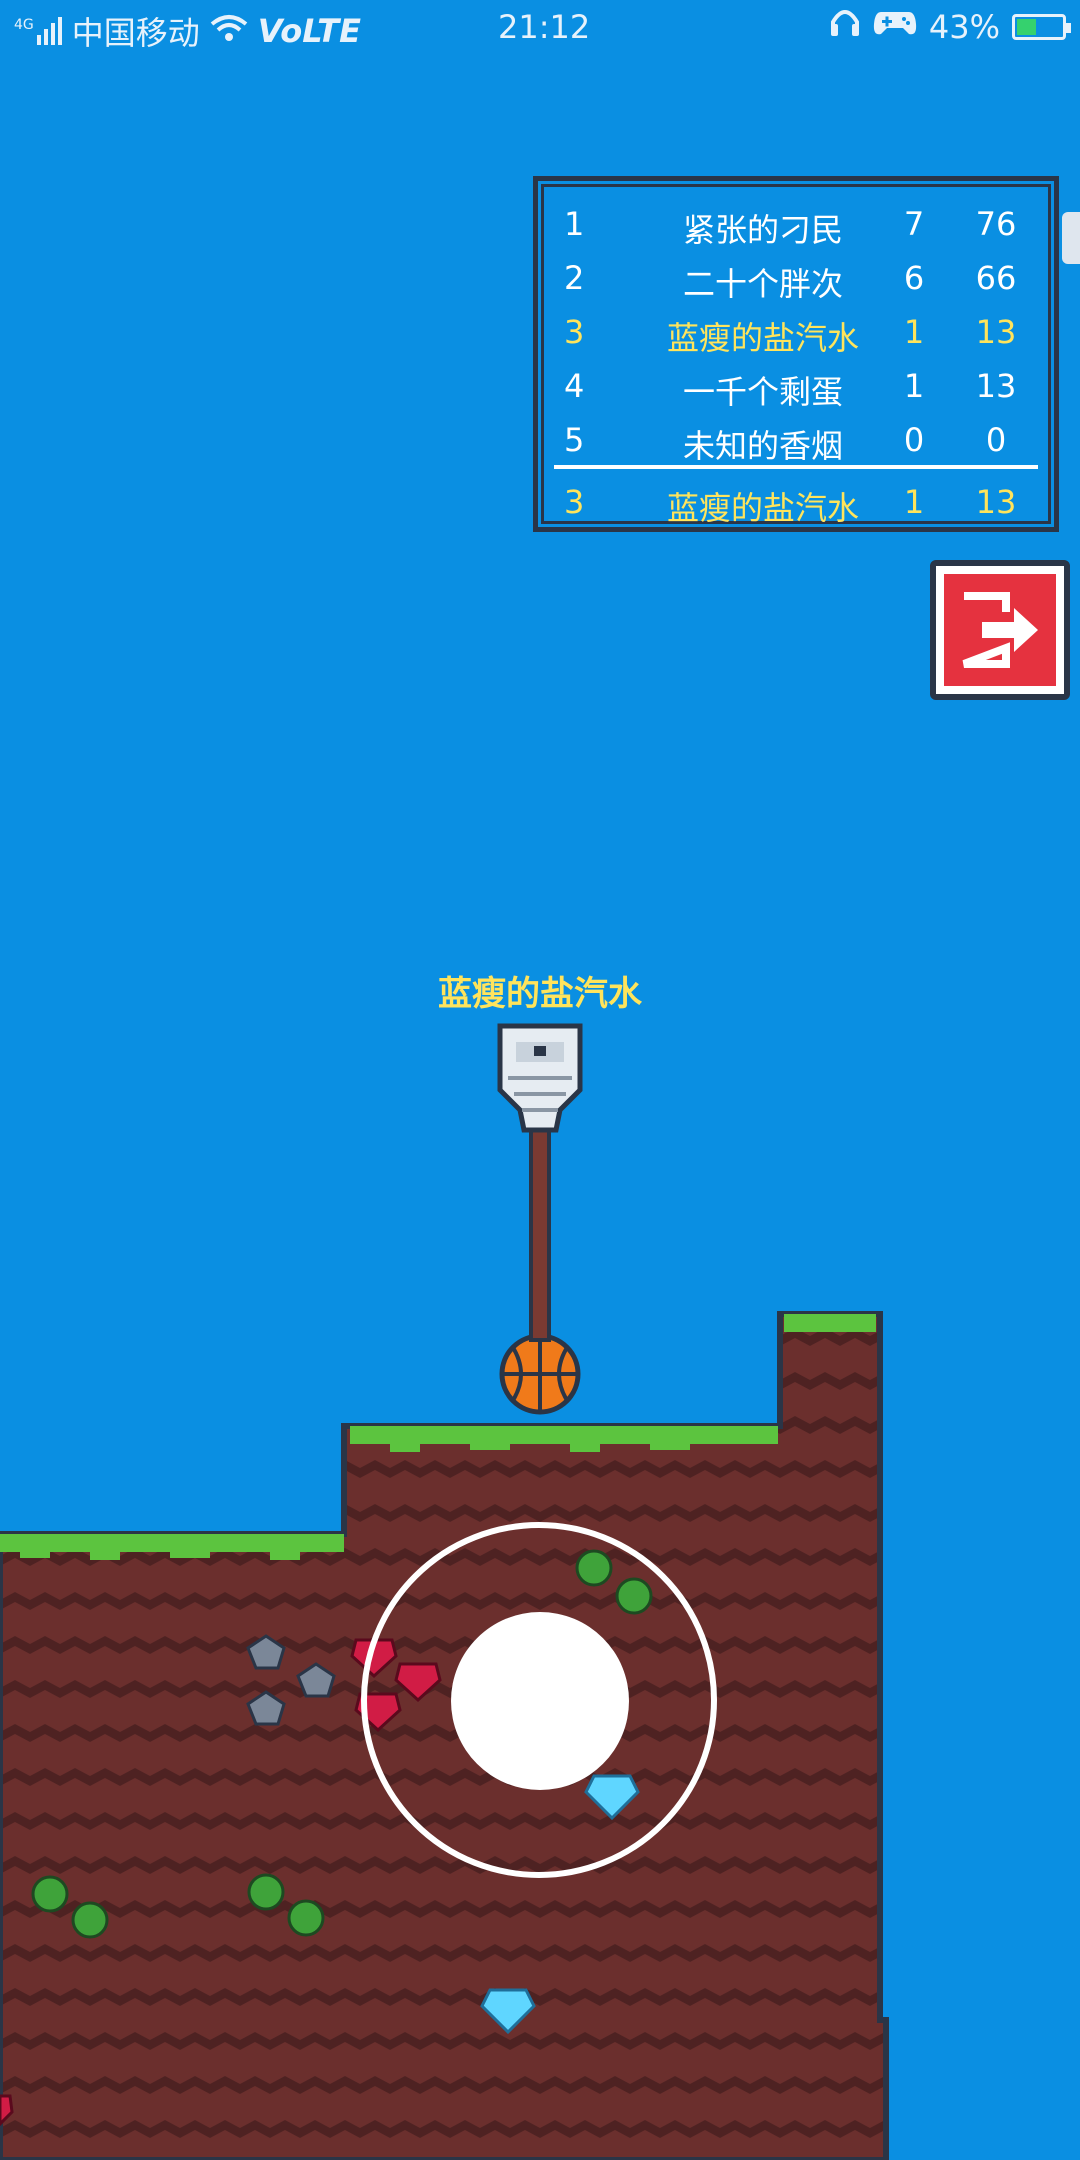  I want to click on basketball, so click(540, 1374).